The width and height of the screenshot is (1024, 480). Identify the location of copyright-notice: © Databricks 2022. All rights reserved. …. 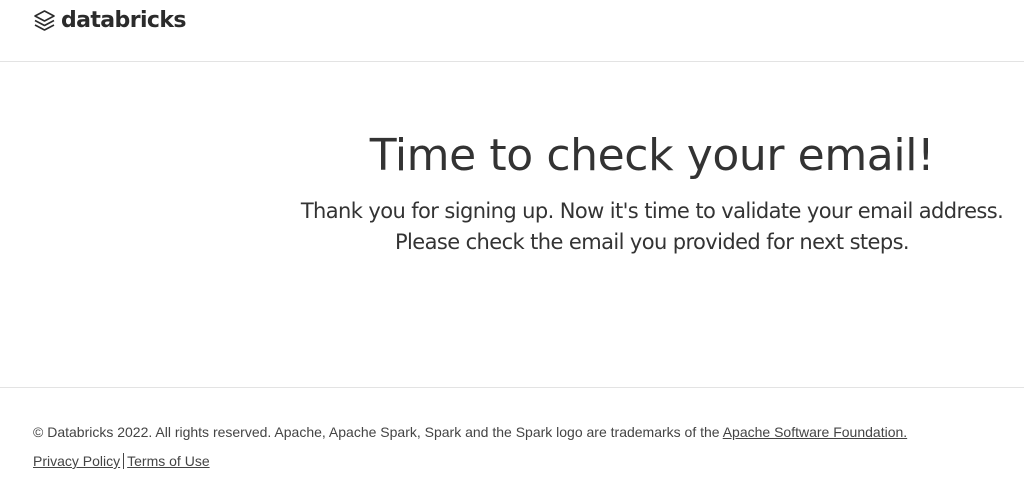
(523, 432).